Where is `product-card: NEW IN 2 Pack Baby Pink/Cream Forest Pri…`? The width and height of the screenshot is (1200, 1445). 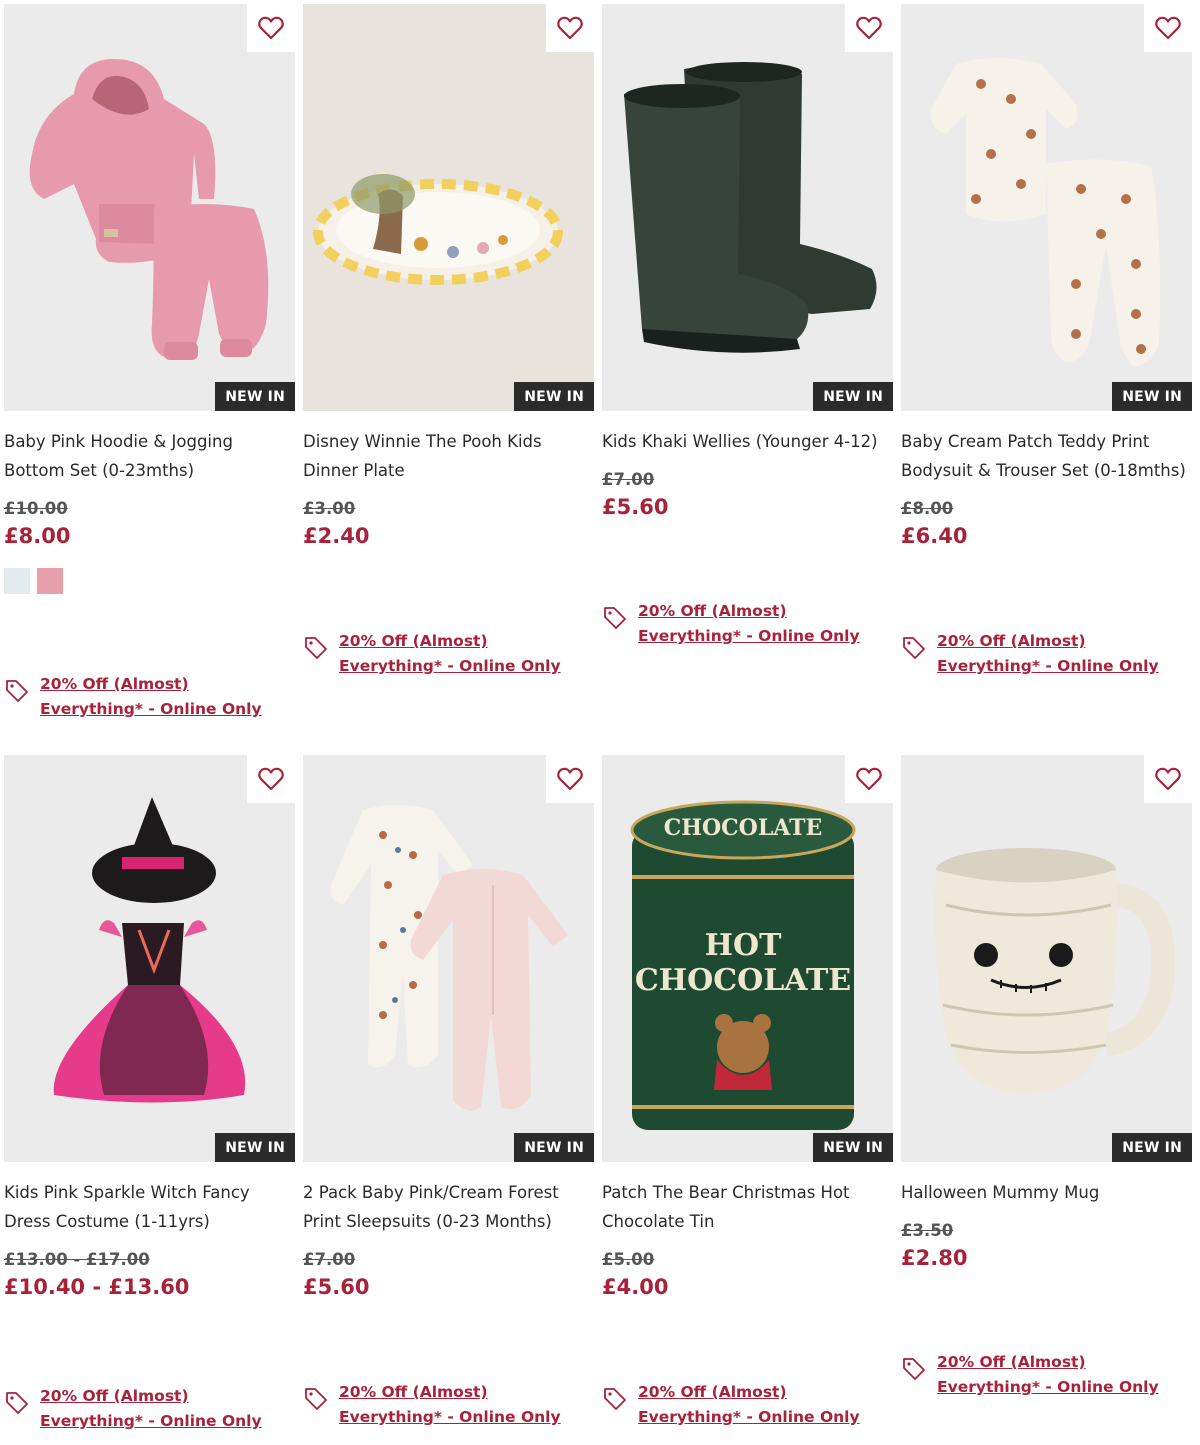
product-card: NEW IN 2 Pack Baby Pink/Cream Forest Pri… is located at coordinates (448, 1100).